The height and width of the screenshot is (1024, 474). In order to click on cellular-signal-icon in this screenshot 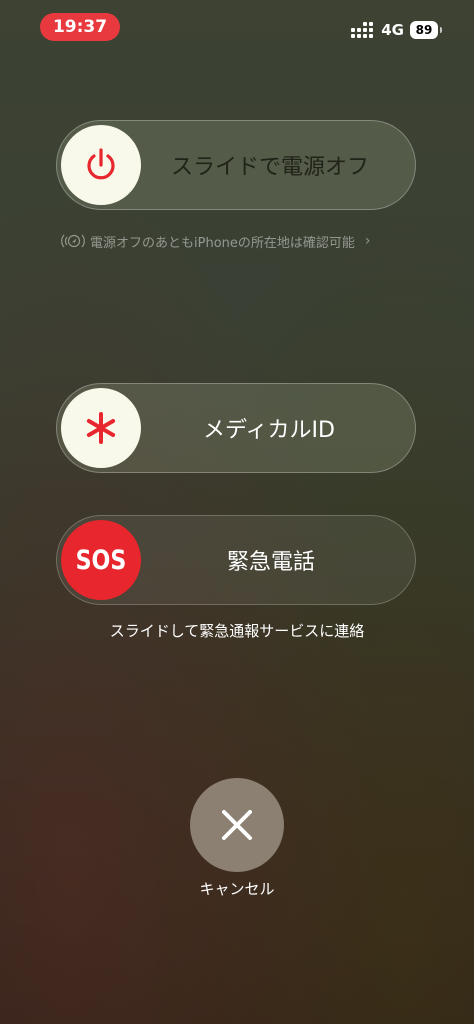, I will do `click(362, 30)`.